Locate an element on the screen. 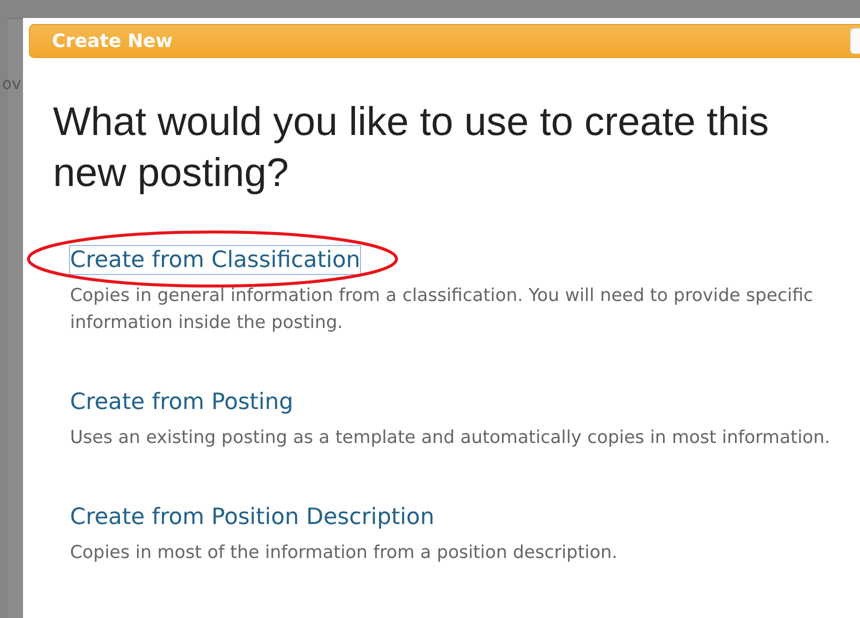  option-description: Copies in most of the information from a position description. is located at coordinates (344, 553).